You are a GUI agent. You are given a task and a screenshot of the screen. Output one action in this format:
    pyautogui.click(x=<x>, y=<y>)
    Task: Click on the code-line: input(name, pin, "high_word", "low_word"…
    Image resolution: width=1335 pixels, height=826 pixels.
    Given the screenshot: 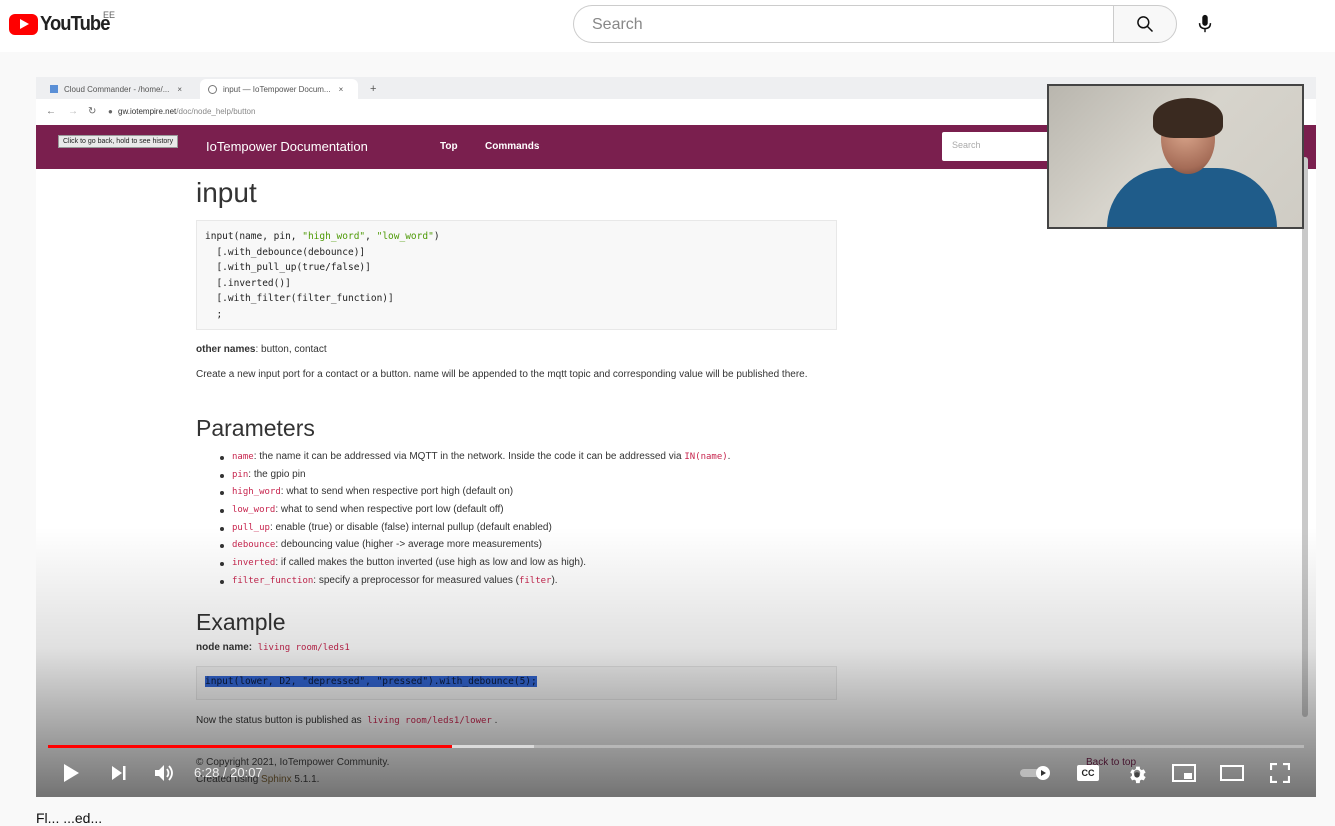 What is the action you would take?
    pyautogui.click(x=322, y=236)
    